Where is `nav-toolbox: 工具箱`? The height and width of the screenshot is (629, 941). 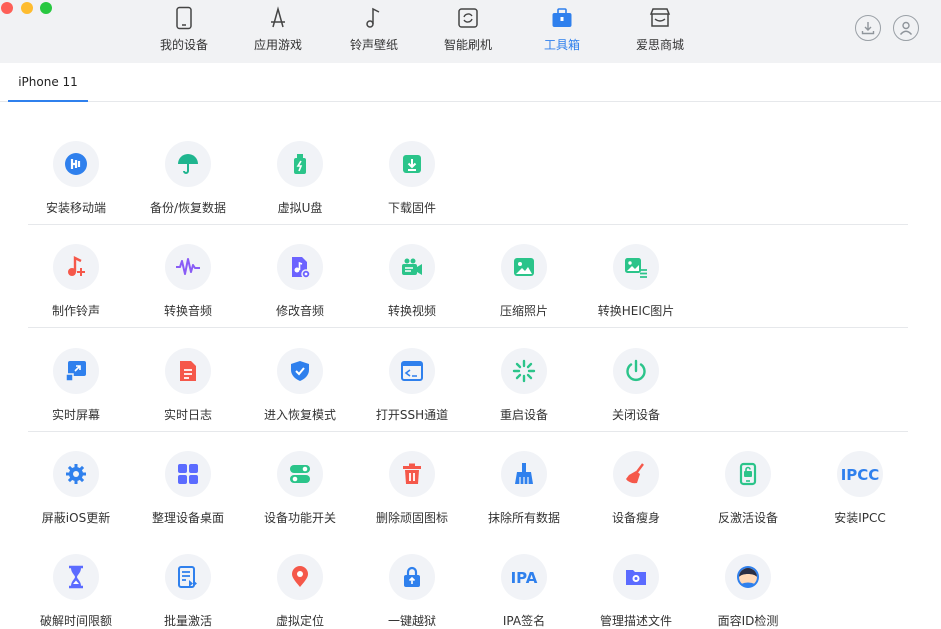
nav-toolbox: 工具箱 is located at coordinates (562, 29).